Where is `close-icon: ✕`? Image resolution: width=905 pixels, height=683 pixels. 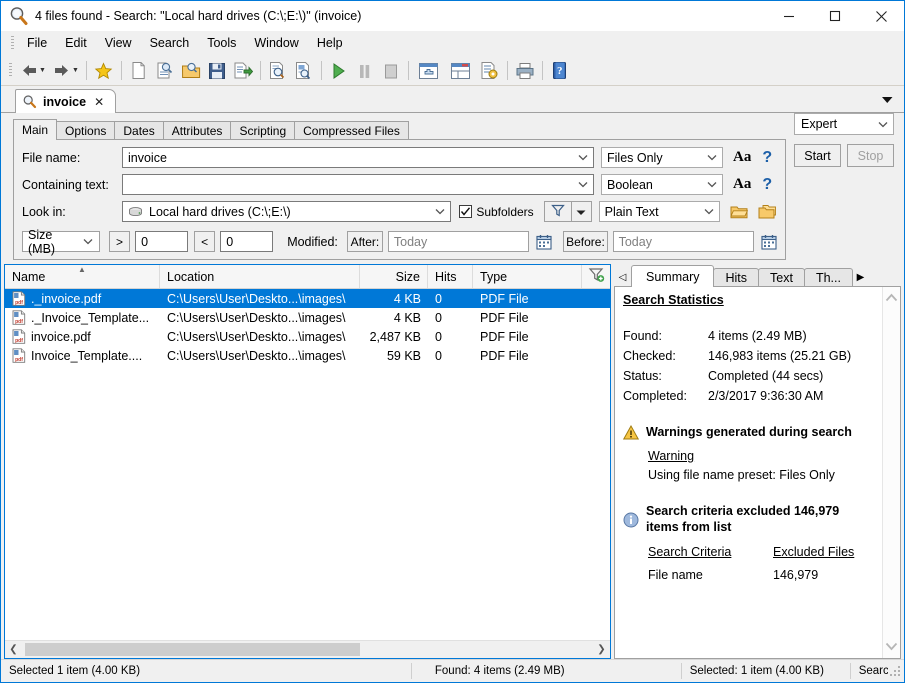 close-icon: ✕ is located at coordinates (99, 102).